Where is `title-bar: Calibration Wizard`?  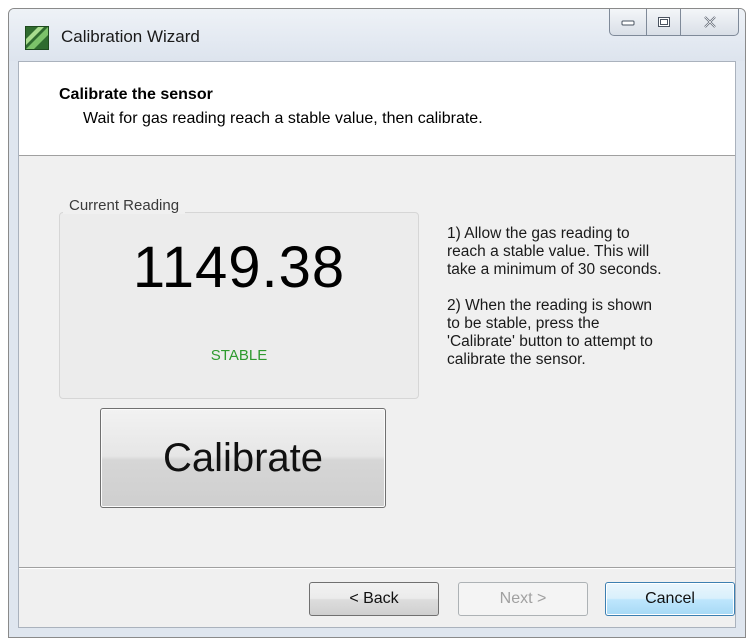
title-bar: Calibration Wizard is located at coordinates (377, 35).